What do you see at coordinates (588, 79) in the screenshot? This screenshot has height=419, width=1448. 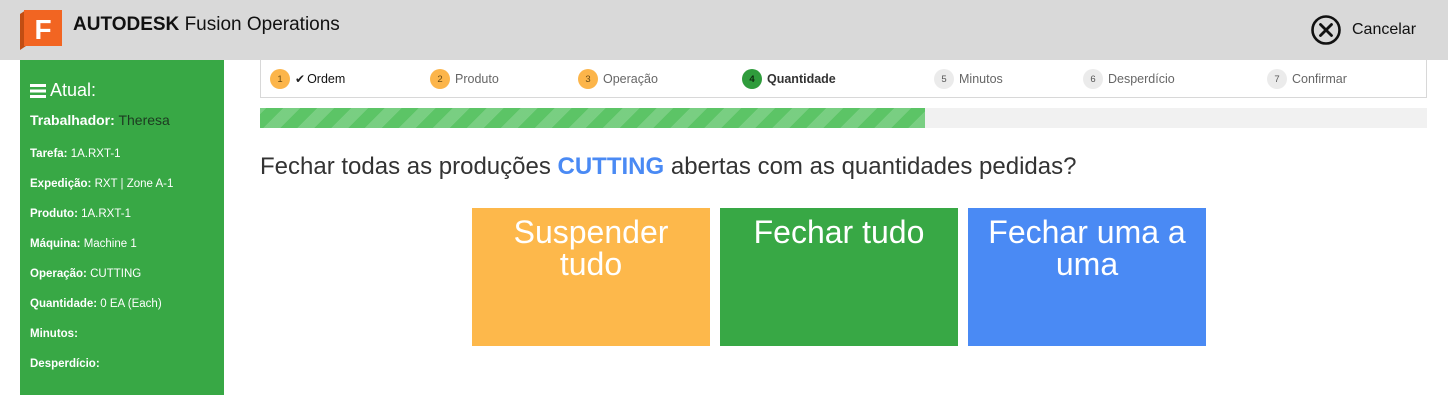 I see `step-number: 3` at bounding box center [588, 79].